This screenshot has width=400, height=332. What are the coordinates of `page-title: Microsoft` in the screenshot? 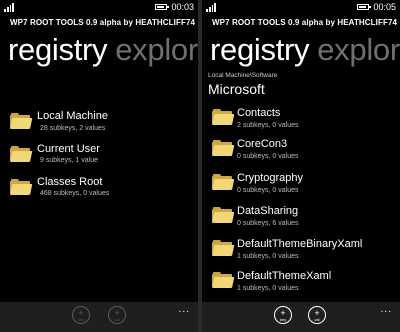 It's located at (236, 89).